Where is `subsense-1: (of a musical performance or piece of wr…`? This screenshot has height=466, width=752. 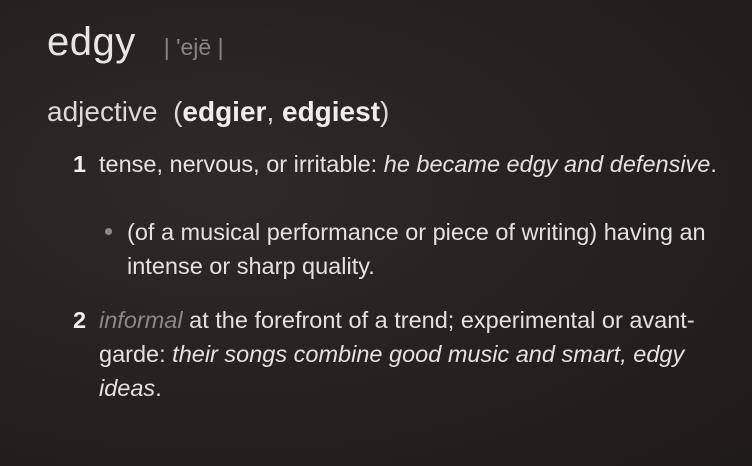
subsense-1: (of a musical performance or piece of wr… is located at coordinates (406, 249).